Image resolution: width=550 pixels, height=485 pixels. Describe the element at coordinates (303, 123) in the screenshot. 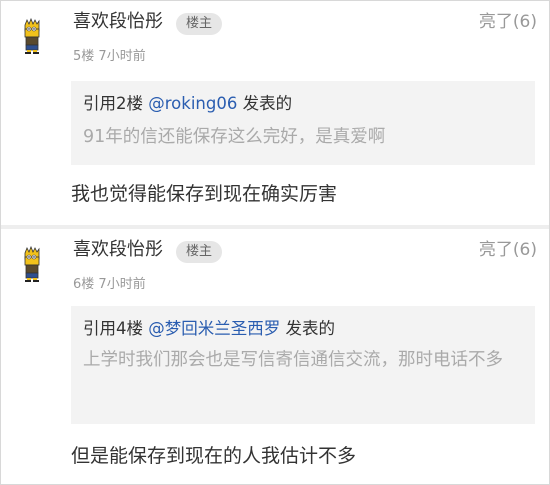

I see `quote-block: 引用2楼 @roking06 发表的 91年的信还能保存这么完好，是真爱啊` at that location.